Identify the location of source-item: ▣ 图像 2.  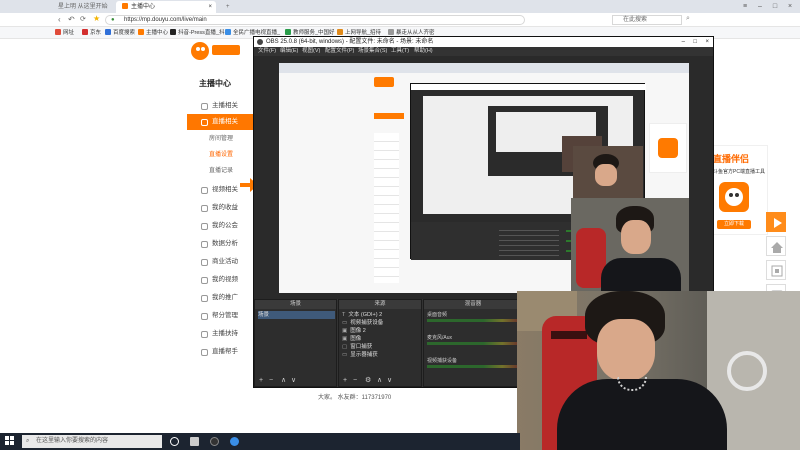
(354, 331).